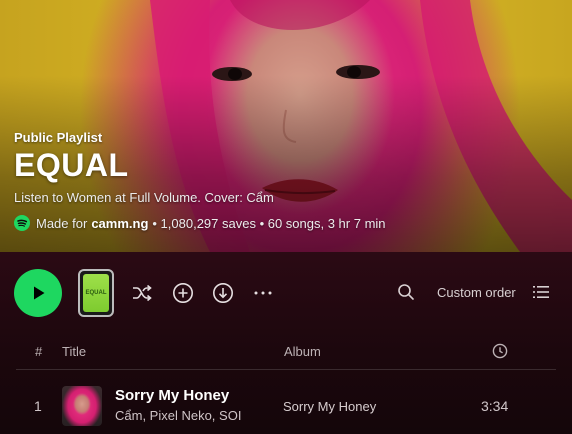  I want to click on track-duration: 3:34, so click(495, 406).